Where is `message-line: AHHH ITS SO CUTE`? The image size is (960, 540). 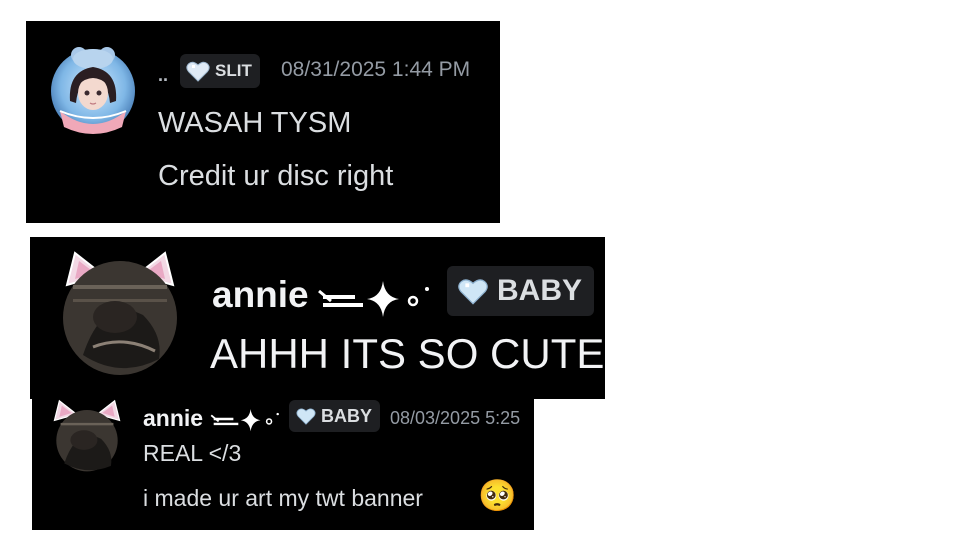 message-line: AHHH ITS SO CUTE is located at coordinates (407, 353).